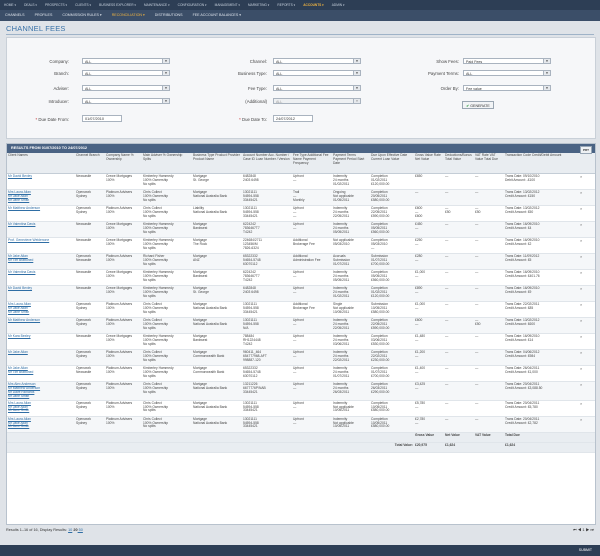 This screenshot has width=600, height=556. What do you see at coordinates (217, 424) in the screenshot?
I see `business-cell: Mortgage National Australia Bank` at bounding box center [217, 424].